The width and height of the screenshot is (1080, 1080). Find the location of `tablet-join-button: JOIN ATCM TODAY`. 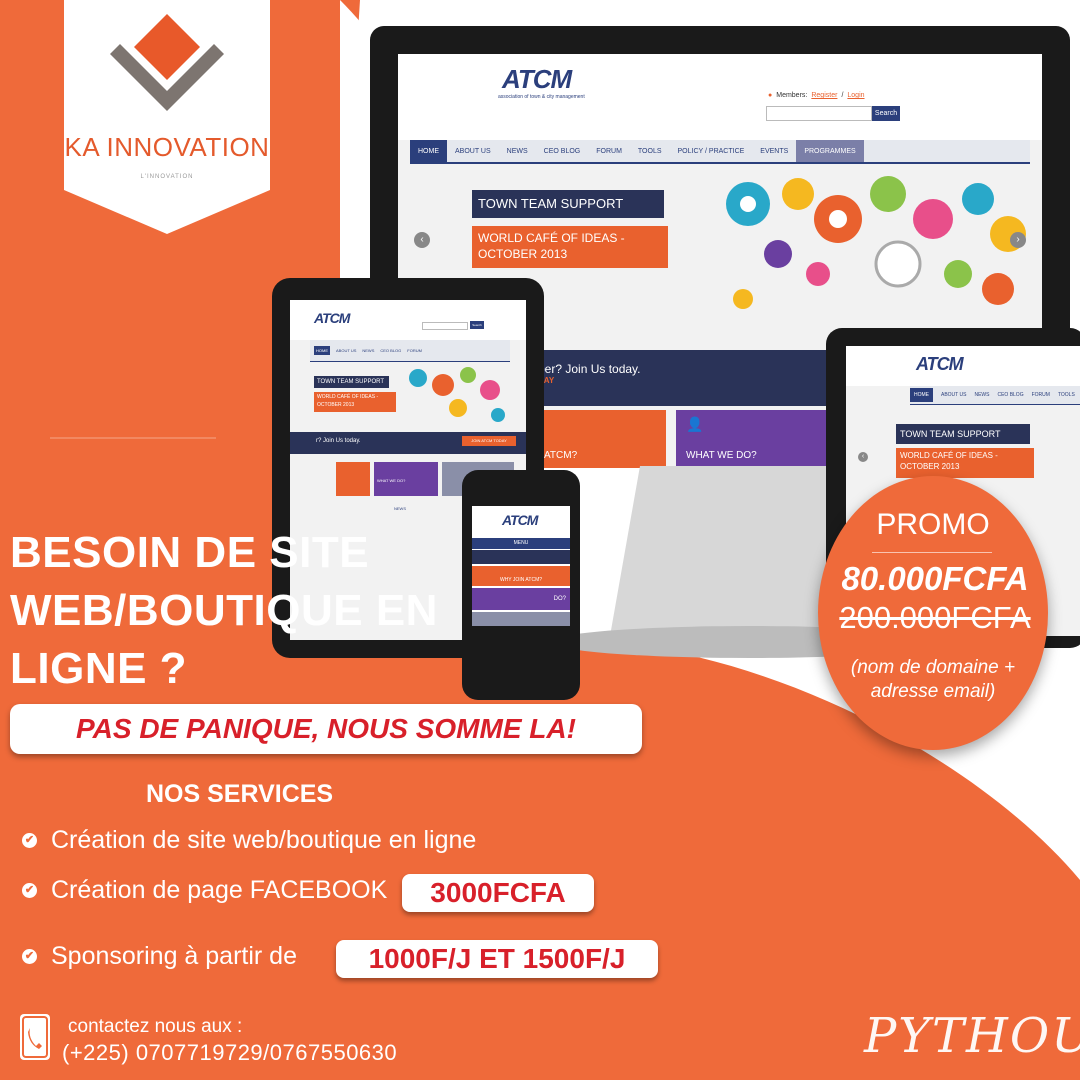

tablet-join-button: JOIN ATCM TODAY is located at coordinates (489, 441).